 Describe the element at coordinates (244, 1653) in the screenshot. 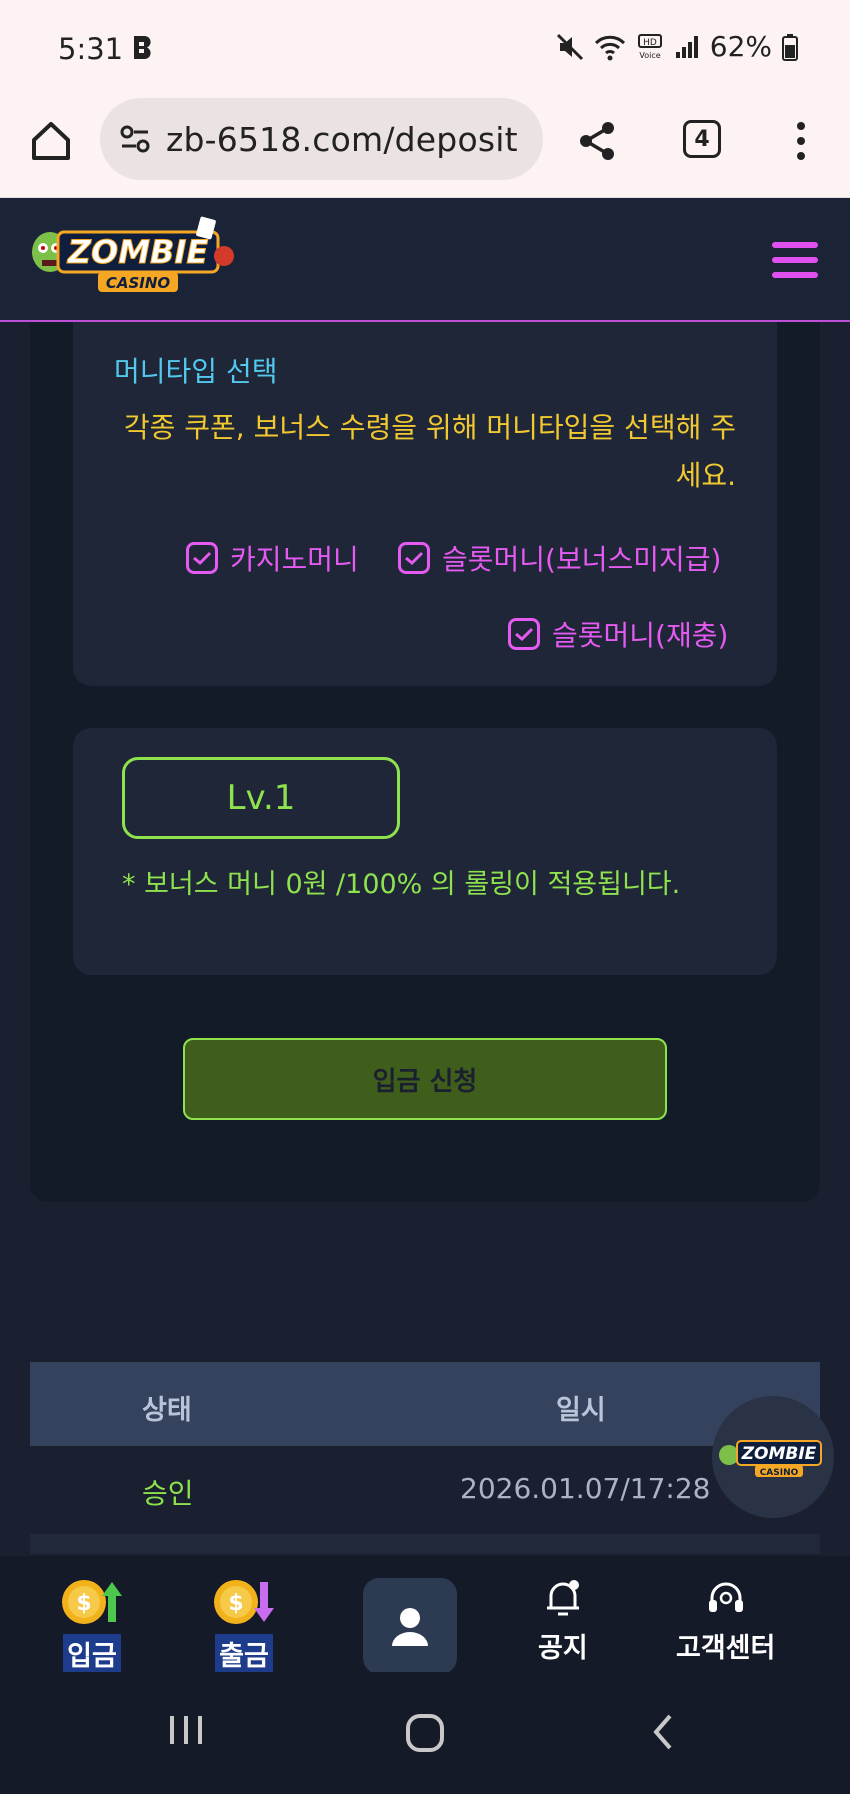

I see `nav-label: 출금` at that location.